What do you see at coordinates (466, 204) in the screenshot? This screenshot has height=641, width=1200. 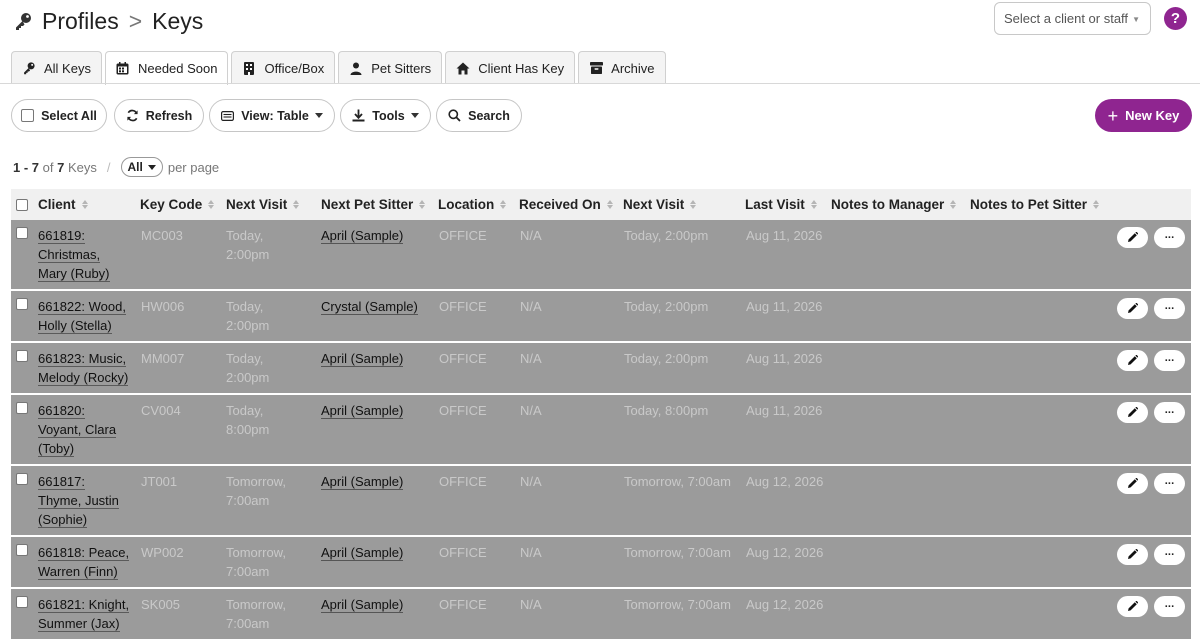 I see `column-label: Location` at bounding box center [466, 204].